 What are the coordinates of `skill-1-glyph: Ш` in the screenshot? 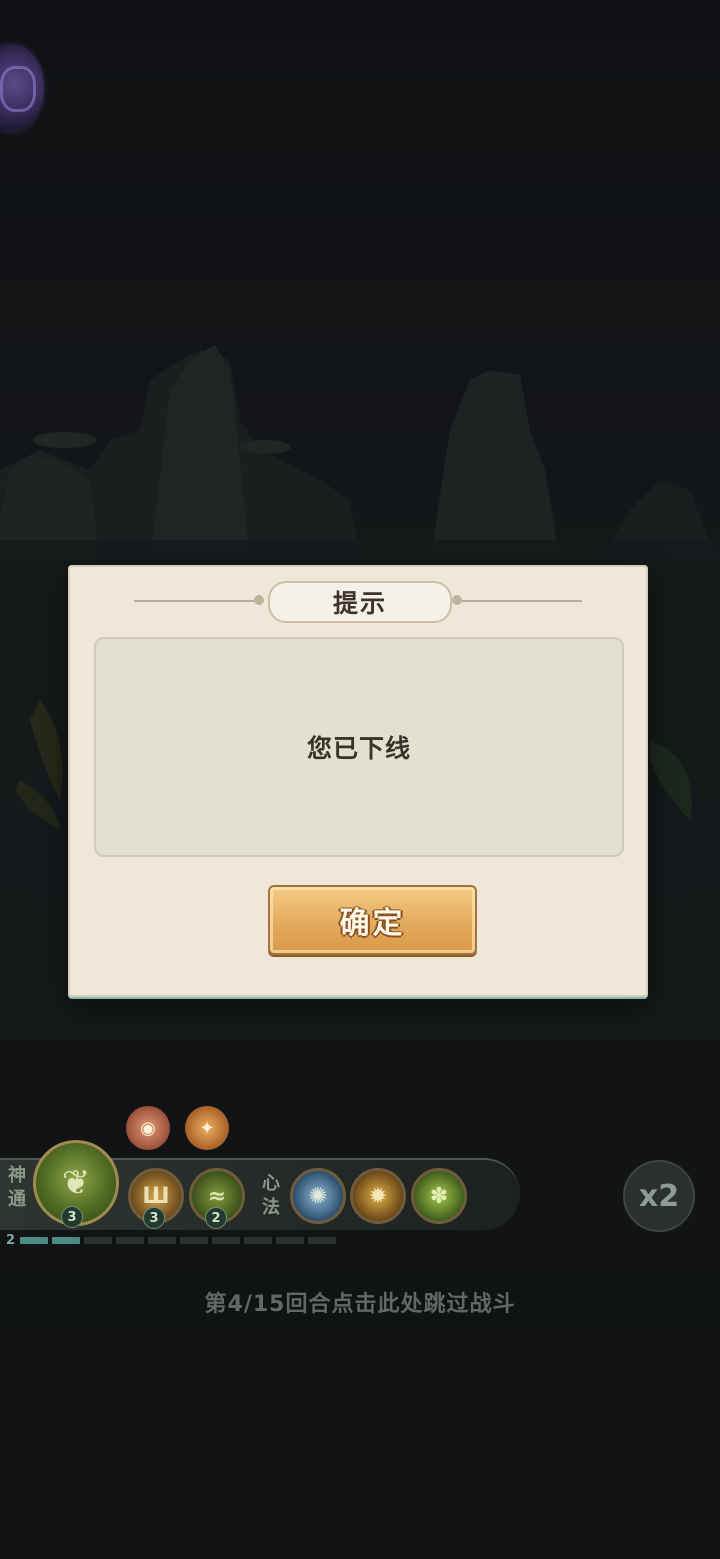 It's located at (156, 1196).